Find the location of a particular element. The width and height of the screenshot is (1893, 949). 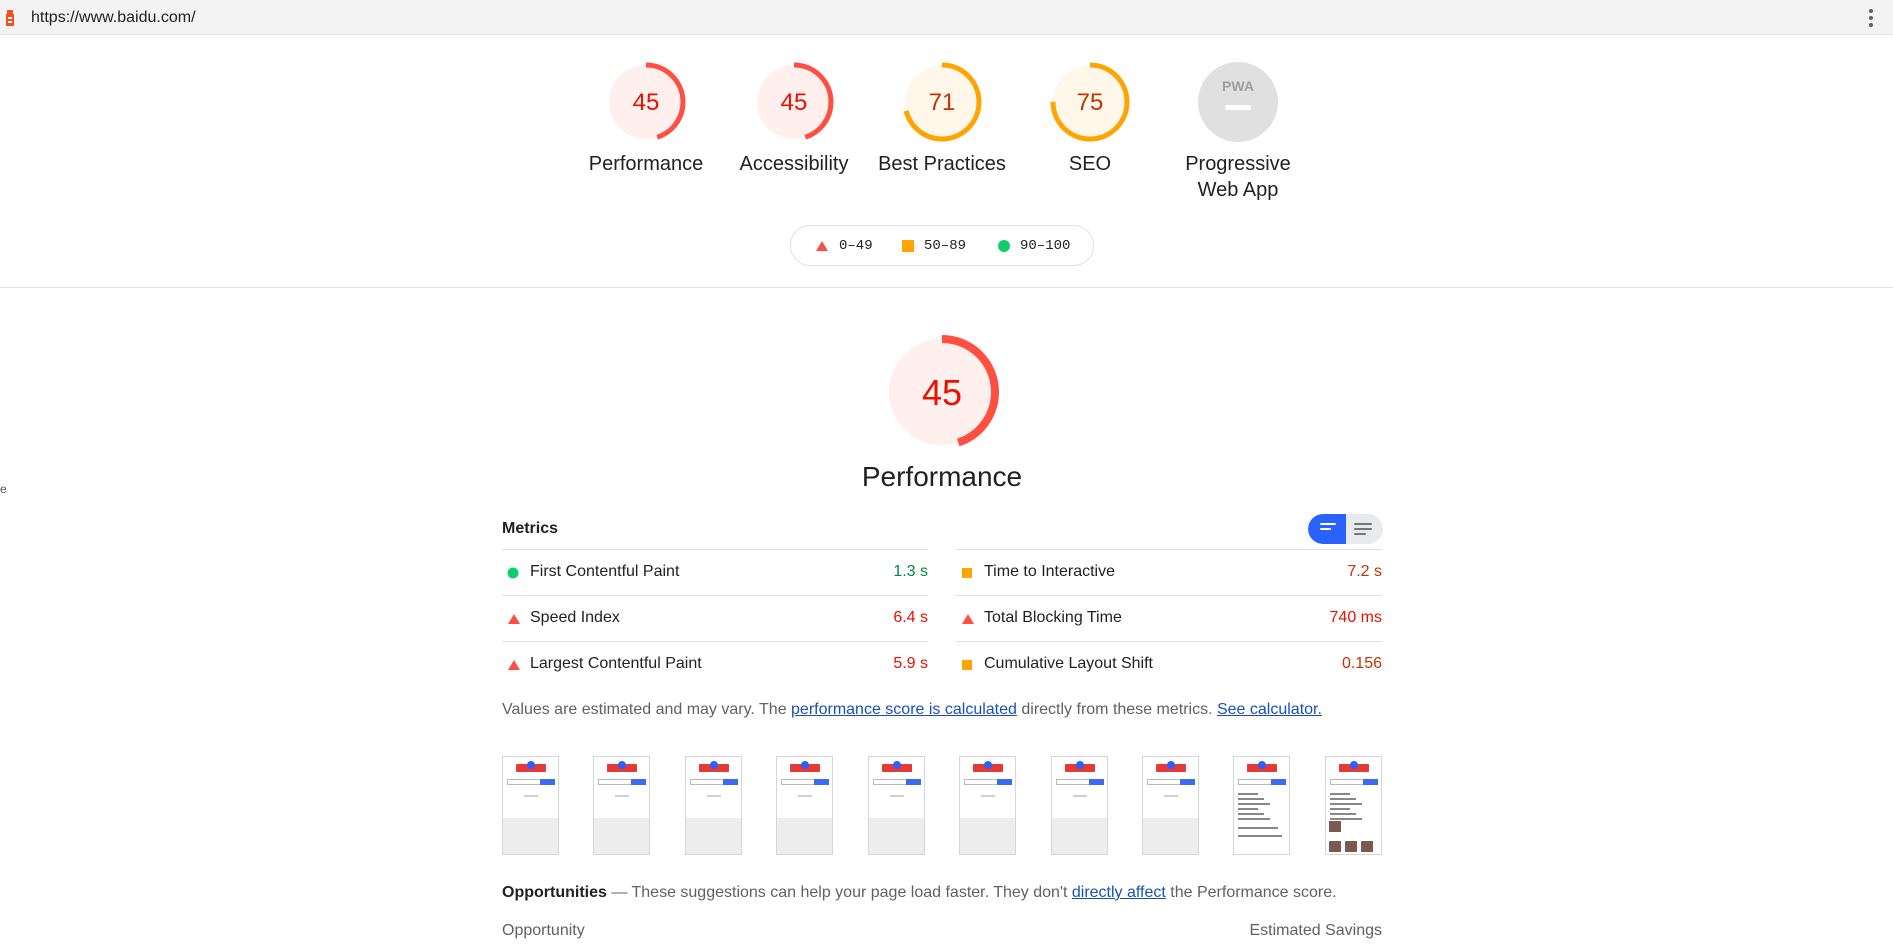

metric-row: First Contentful Paint 1.3 s is located at coordinates (715, 572).